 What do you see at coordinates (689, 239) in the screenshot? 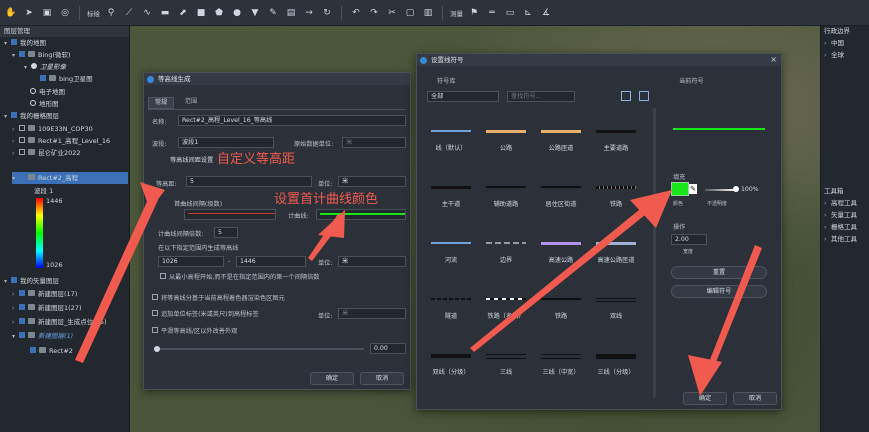
I see `width-input: 2.00` at bounding box center [689, 239].